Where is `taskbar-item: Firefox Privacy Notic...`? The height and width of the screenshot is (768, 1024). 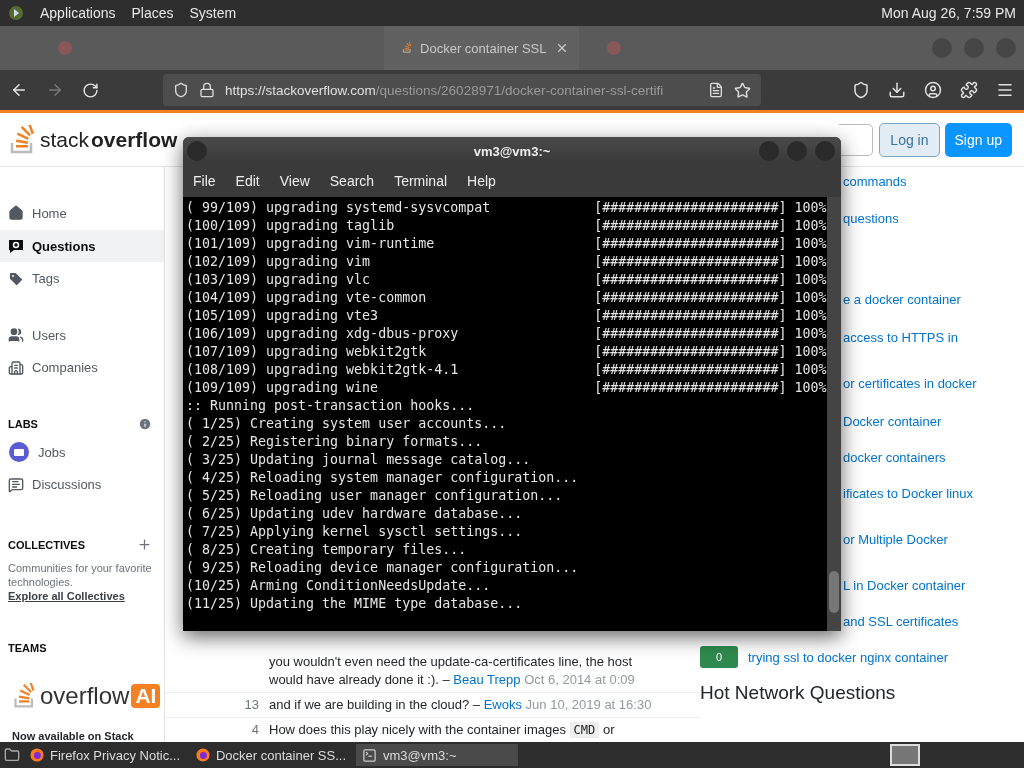
taskbar-item: Firefox Privacy Notic... is located at coordinates (105, 755).